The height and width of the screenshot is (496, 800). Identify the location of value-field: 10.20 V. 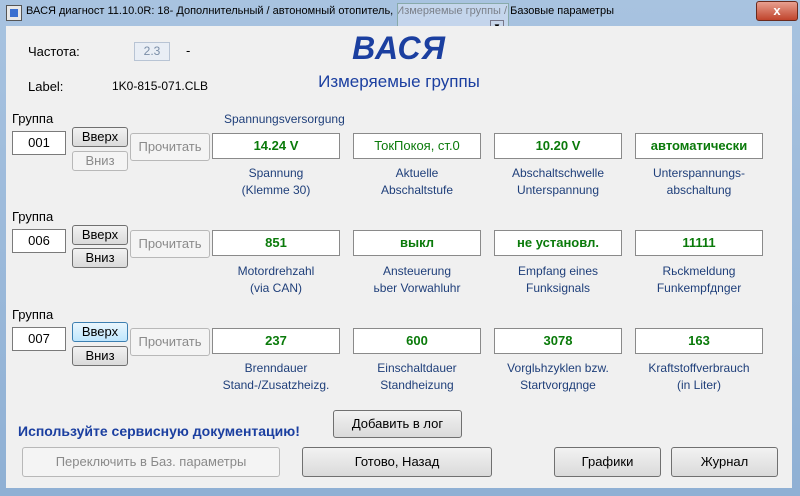
(558, 146).